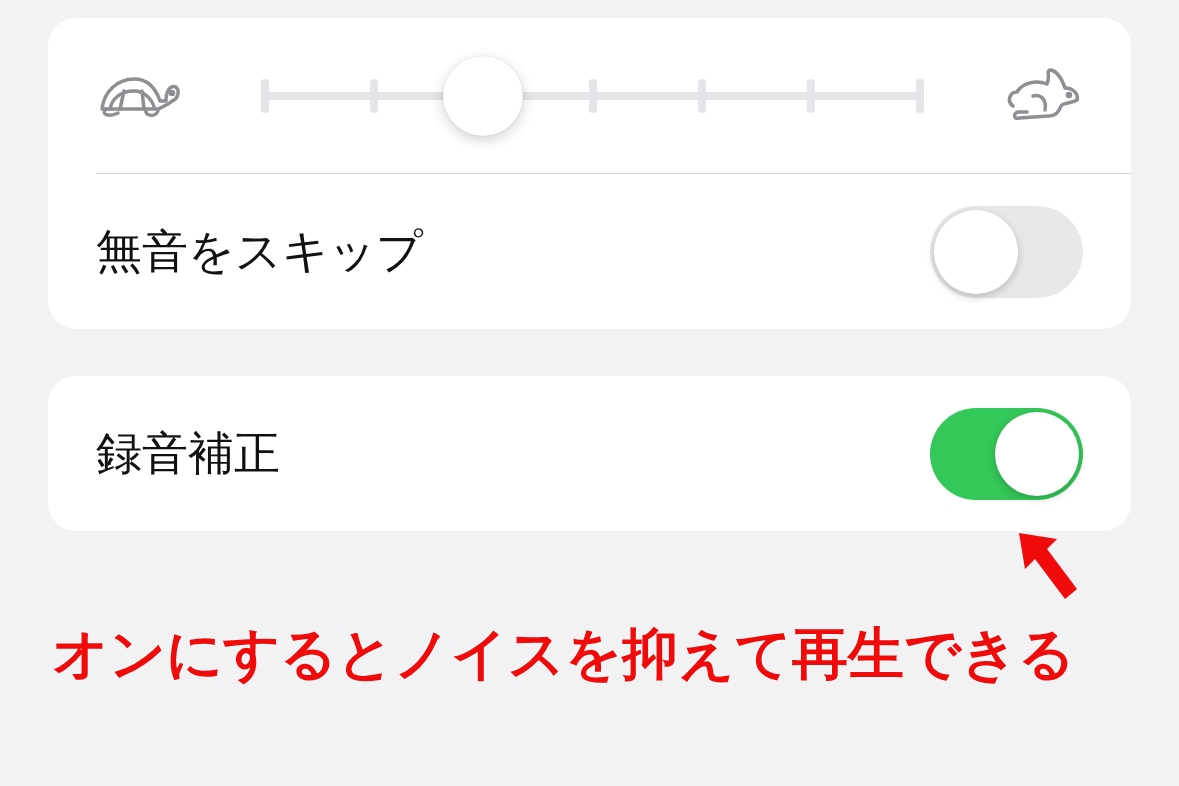 The image size is (1179, 786). What do you see at coordinates (483, 95) in the screenshot?
I see `slider-thumb` at bounding box center [483, 95].